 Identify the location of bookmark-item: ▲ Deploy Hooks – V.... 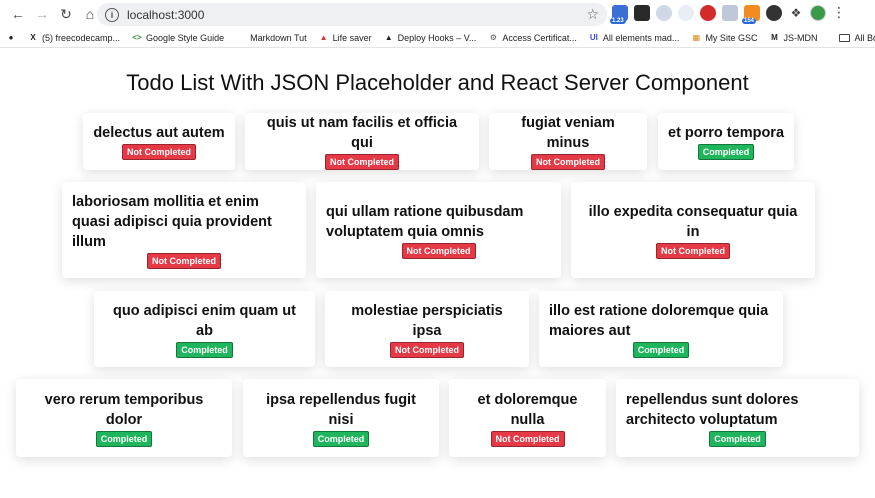
(430, 38).